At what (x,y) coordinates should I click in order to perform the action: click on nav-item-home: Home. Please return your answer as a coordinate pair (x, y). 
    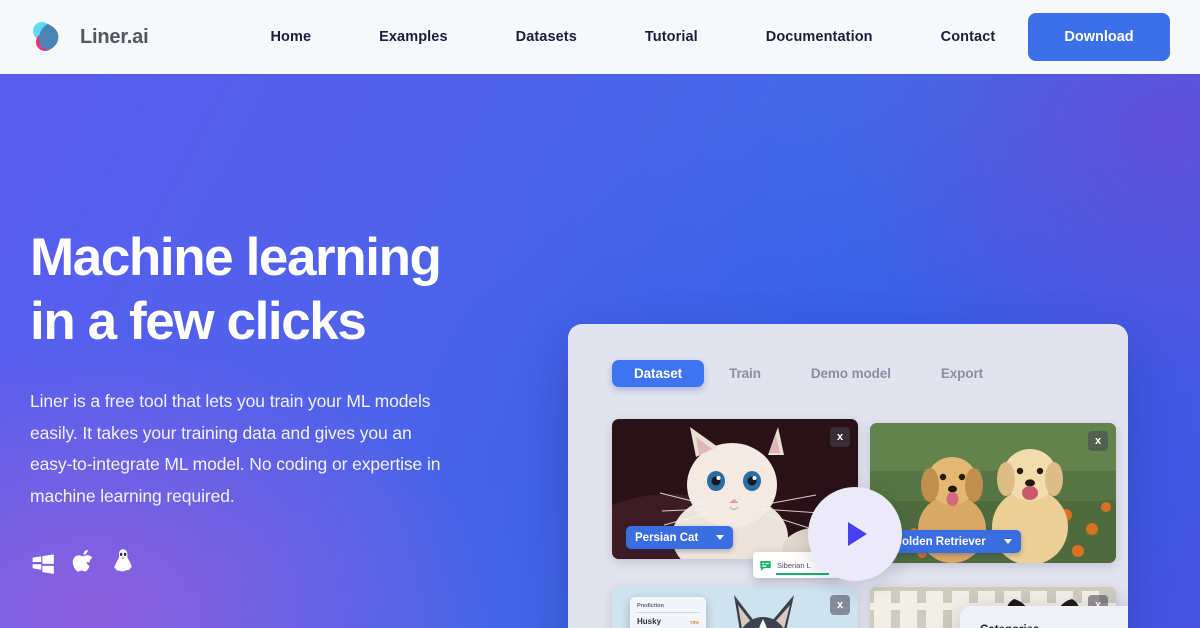
    Looking at the image, I should click on (307, 37).